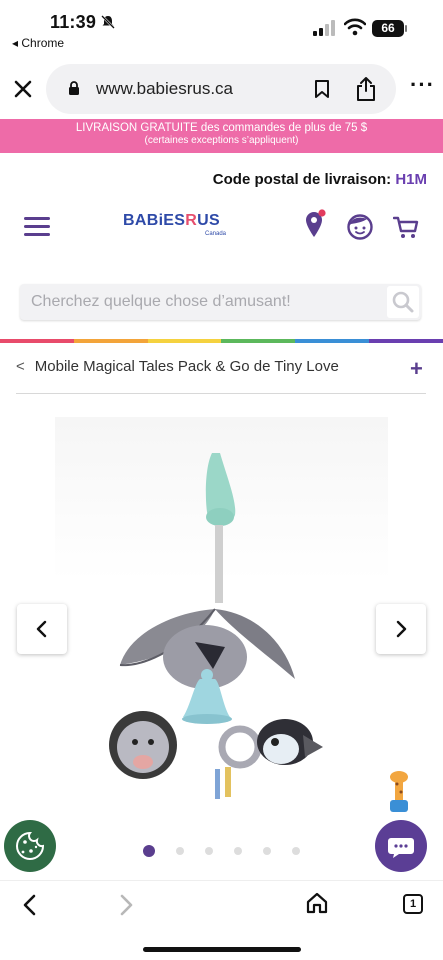 The width and height of the screenshot is (443, 960). What do you see at coordinates (221, 920) in the screenshot?
I see `browser-toolbar: 1` at bounding box center [221, 920].